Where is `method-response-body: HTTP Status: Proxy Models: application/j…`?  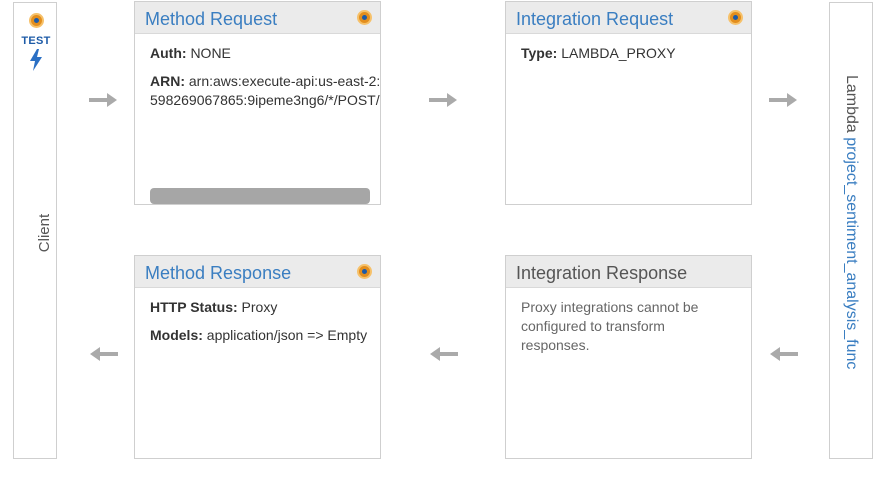 method-response-body: HTTP Status: Proxy Models: application/j… is located at coordinates (257, 316).